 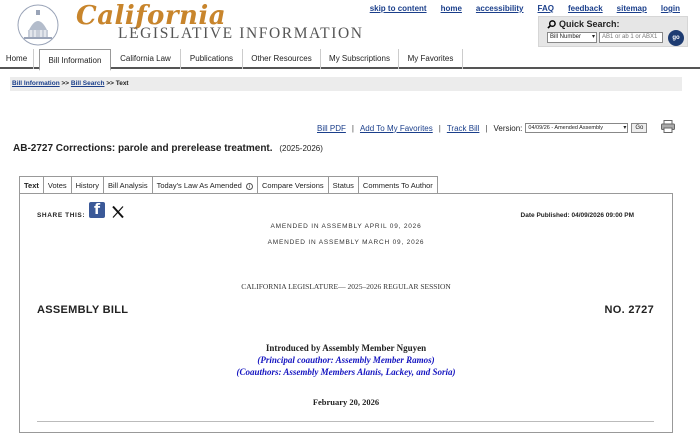 I want to click on introduced-by: Introduced by Assembly Member Nguyen, so click(x=346, y=348).